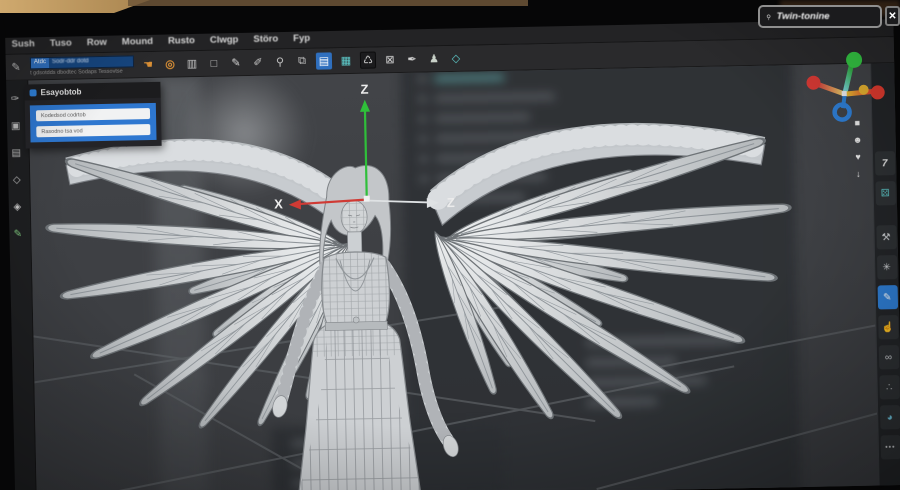  Describe the element at coordinates (214, 63) in the screenshot. I see `frame-icon: □` at that location.